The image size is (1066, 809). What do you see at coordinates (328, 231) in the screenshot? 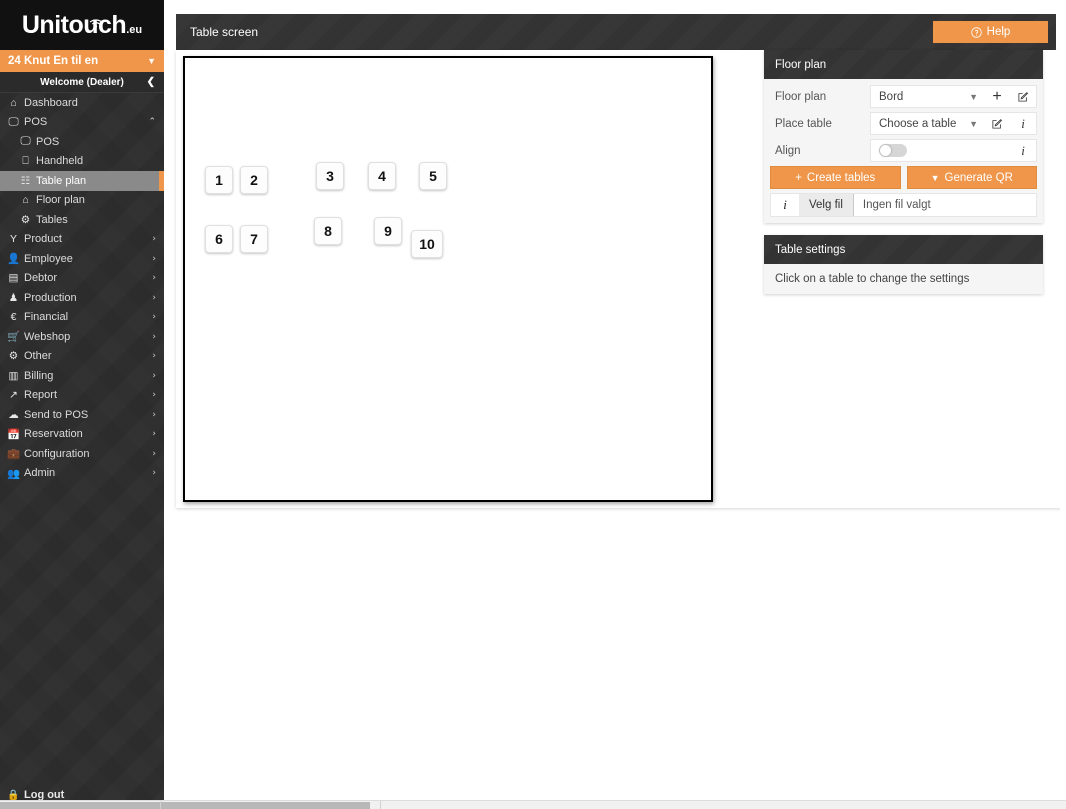
I see `floor-plan-table: 8` at bounding box center [328, 231].